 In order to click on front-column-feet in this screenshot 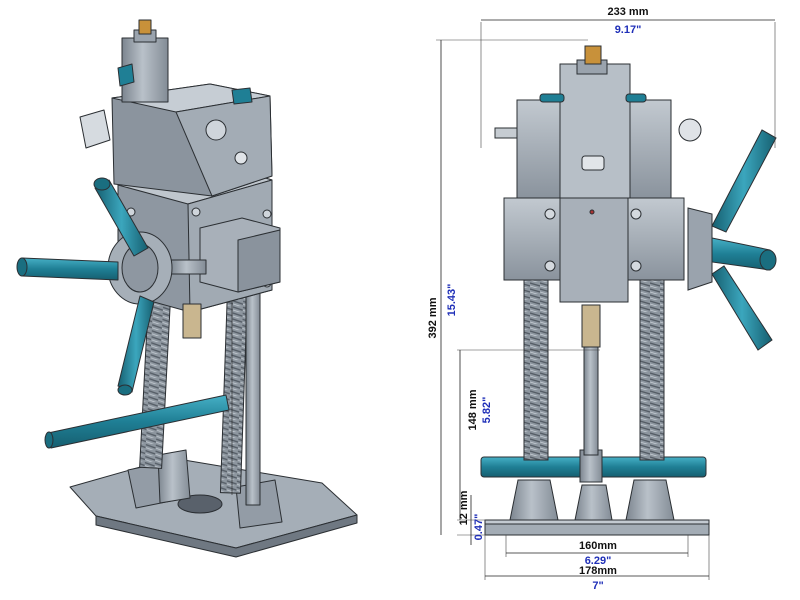, I will do `click(592, 500)`.